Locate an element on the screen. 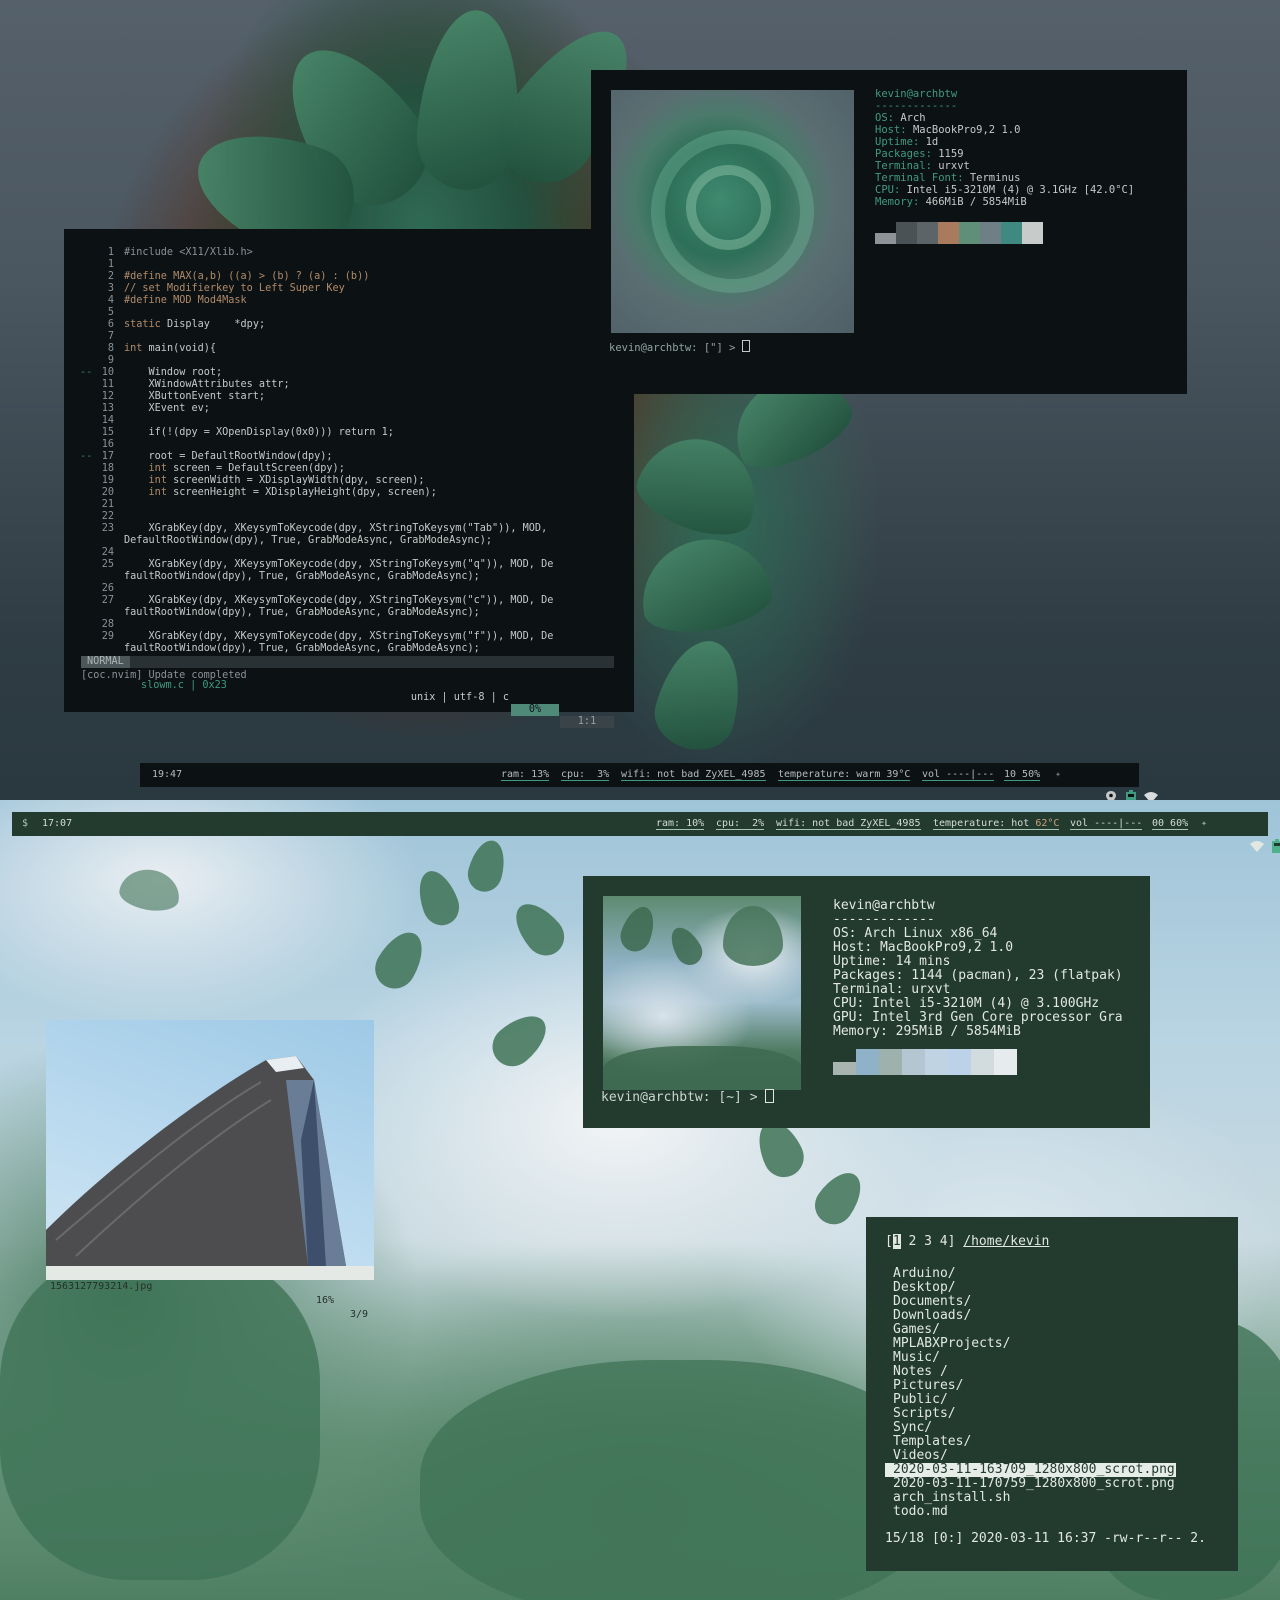  file-entry: Videos/ is located at coordinates (920, 1456).